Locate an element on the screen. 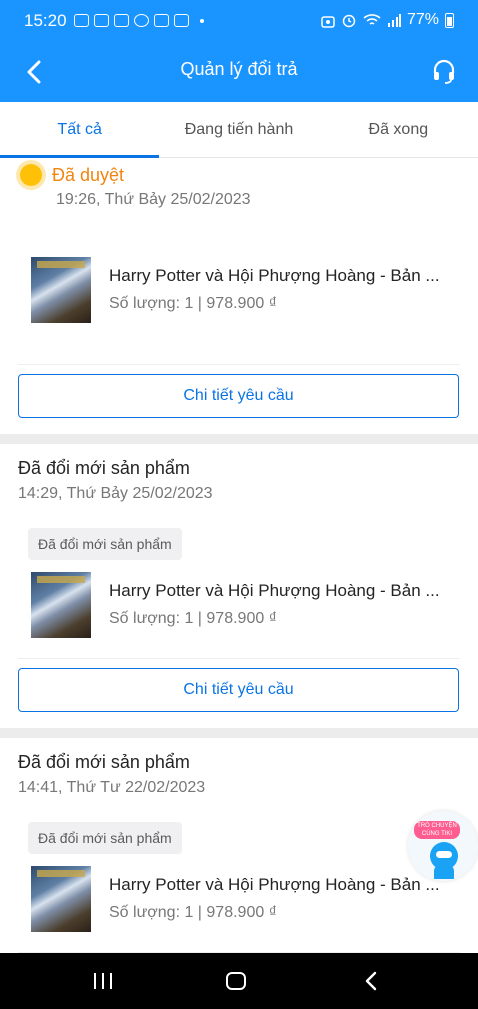 The width and height of the screenshot is (478, 1009). mascot-body is located at coordinates (444, 872).